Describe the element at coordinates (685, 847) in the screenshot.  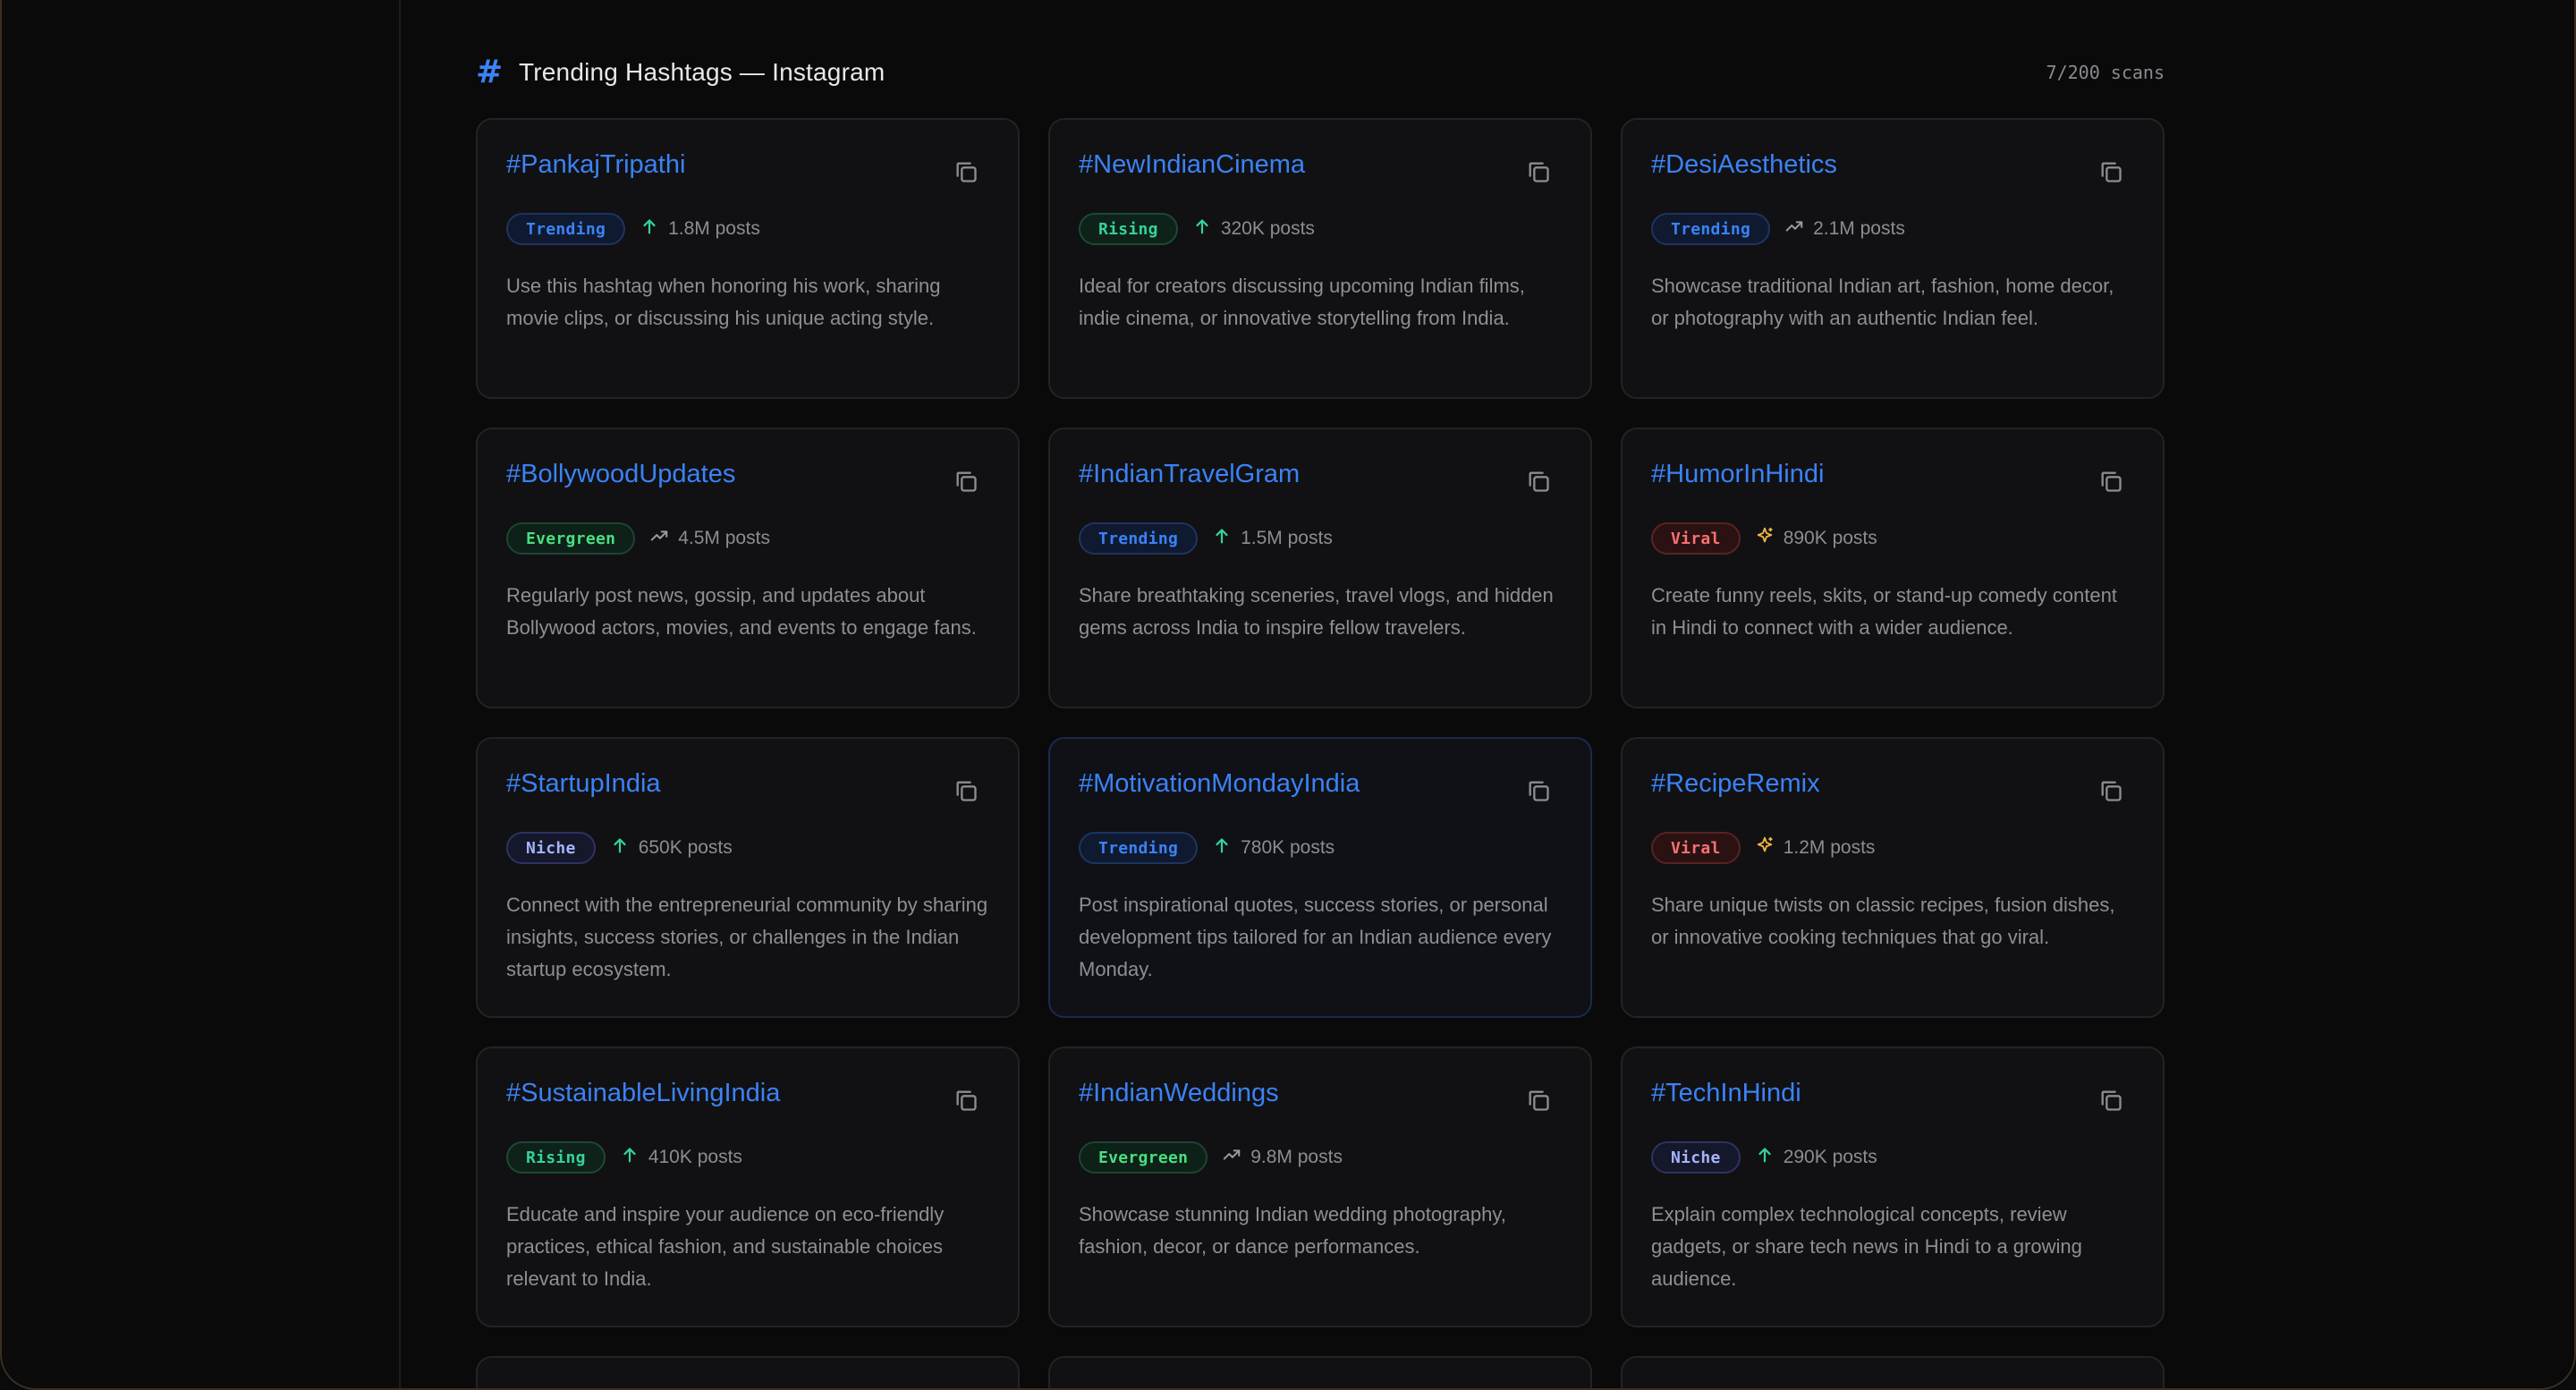
I see `post-count-label: 650K posts` at that location.